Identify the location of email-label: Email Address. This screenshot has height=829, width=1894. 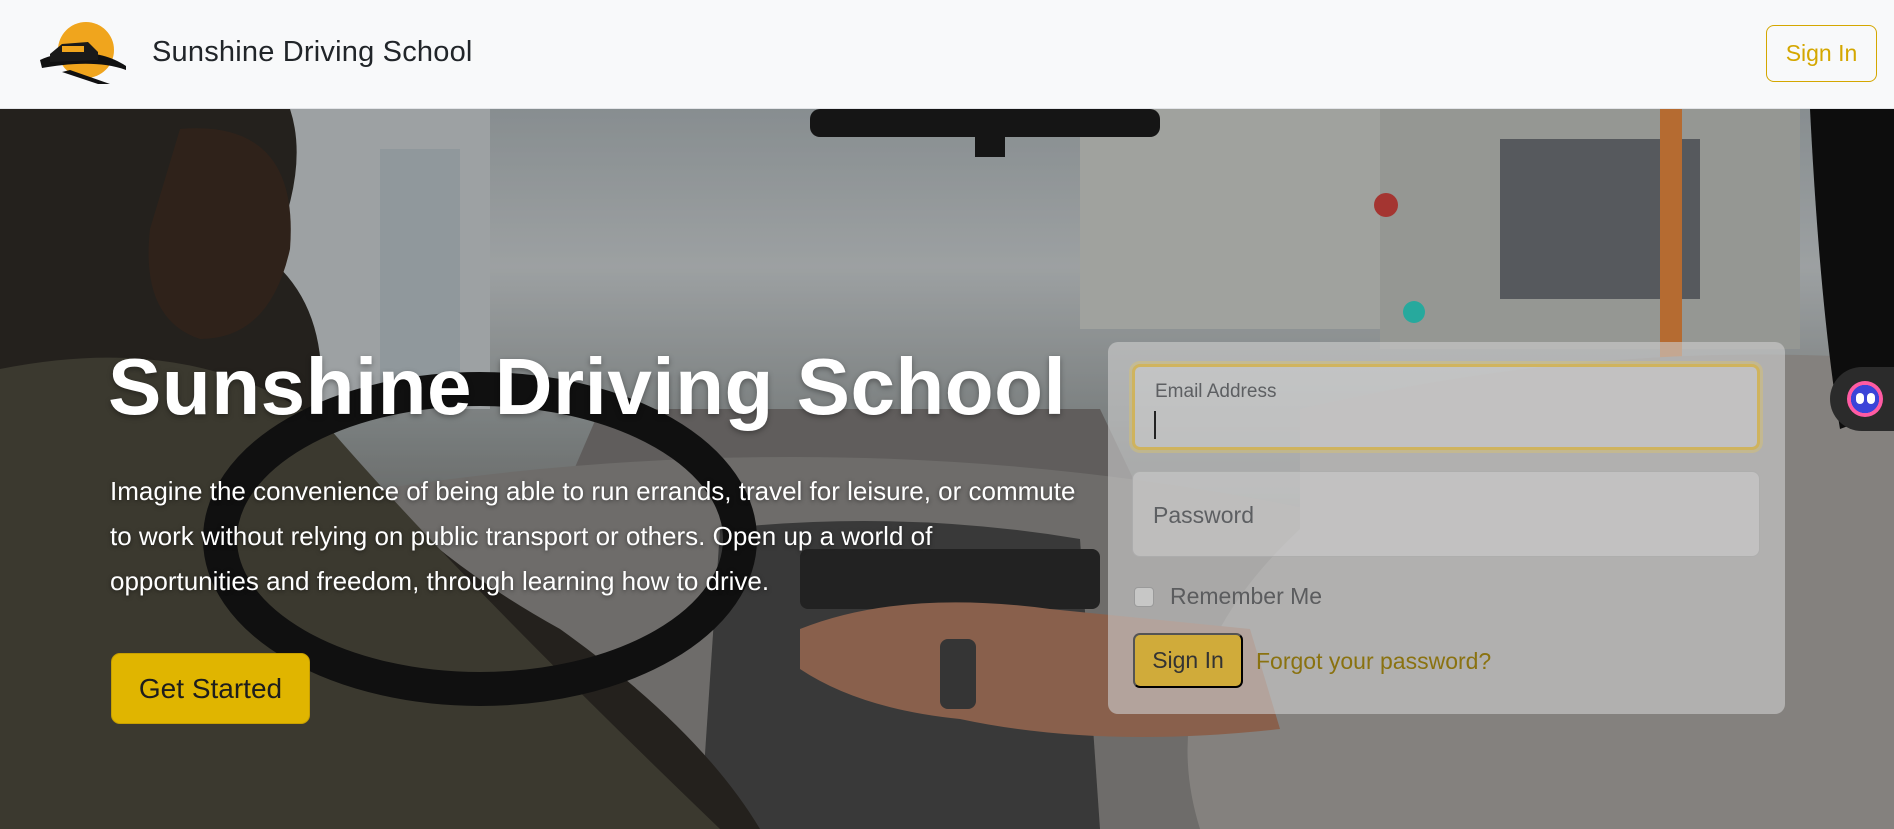
(1216, 391).